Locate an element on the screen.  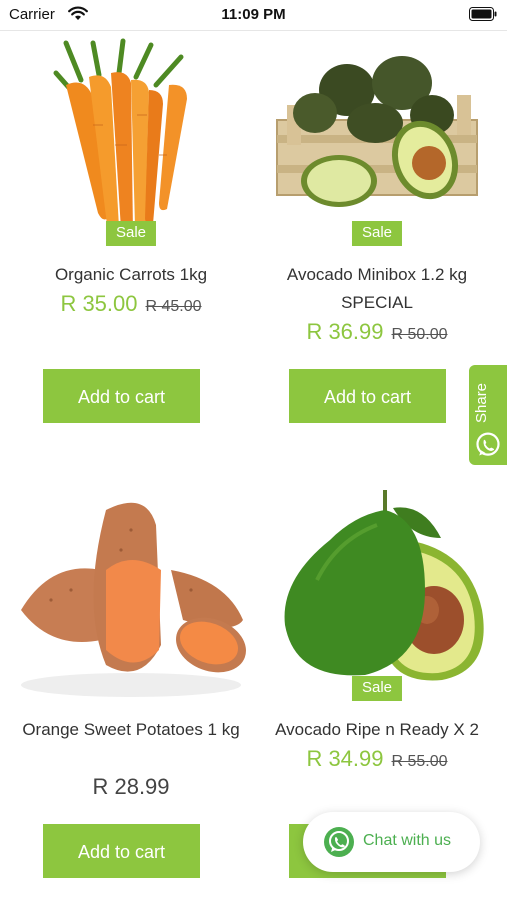
status-bar: Carrier 11:09 PM is located at coordinates (253, 15).